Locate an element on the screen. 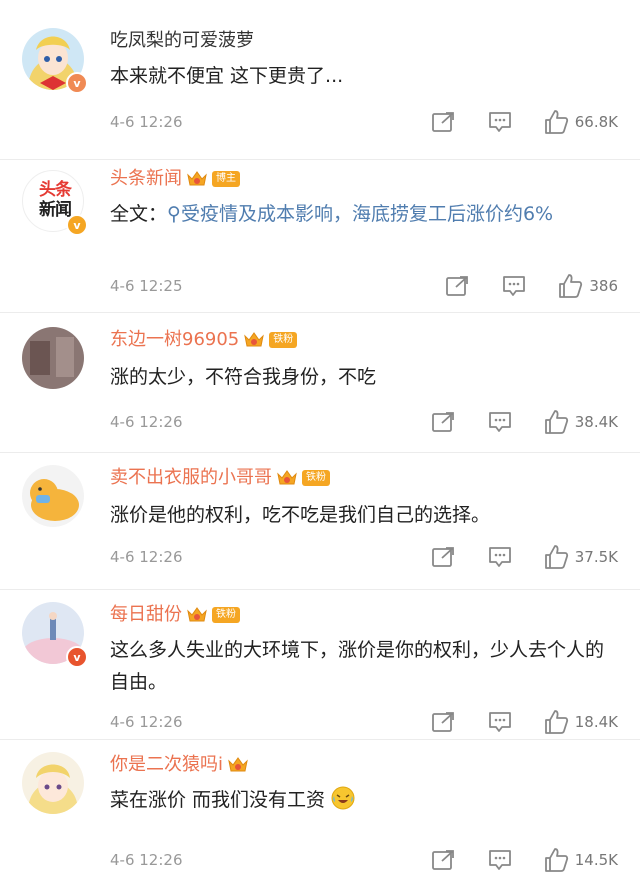 Image resolution: width=640 pixels, height=875 pixels. username: 你是二次猿吗i is located at coordinates (166, 765).